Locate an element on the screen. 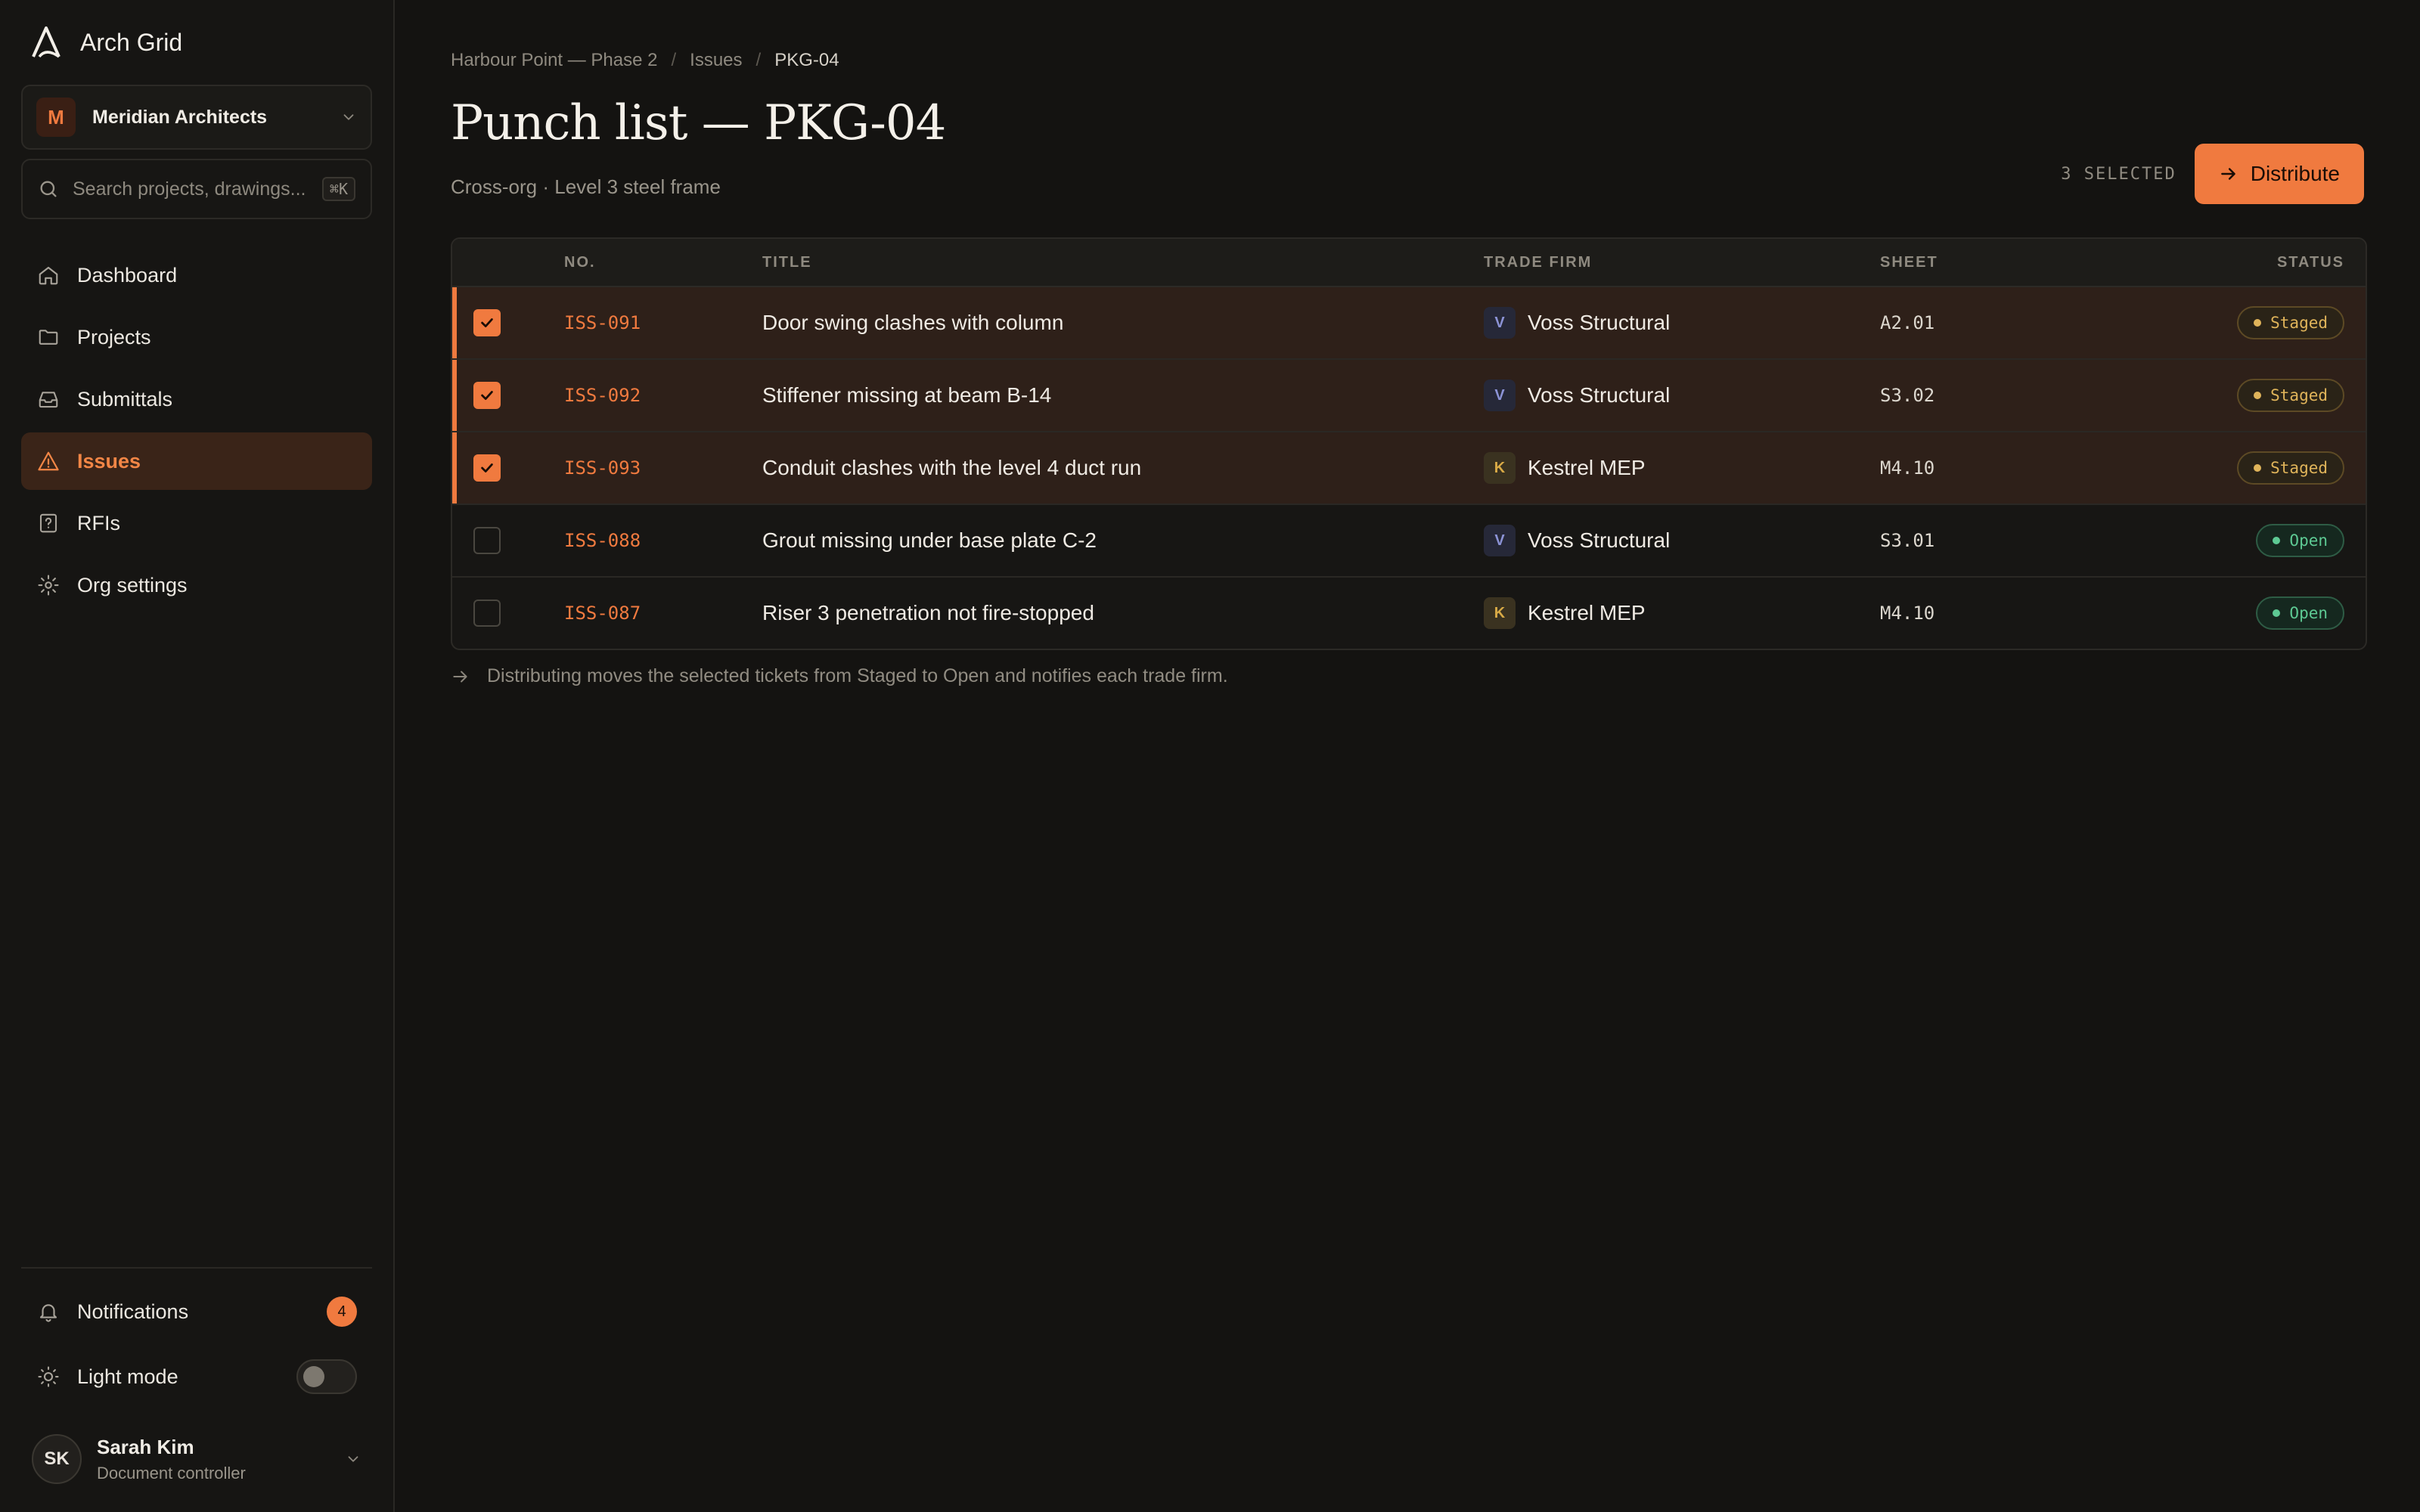 This screenshot has height=1512, width=2420. column-header-title: TITLE is located at coordinates (1123, 262).